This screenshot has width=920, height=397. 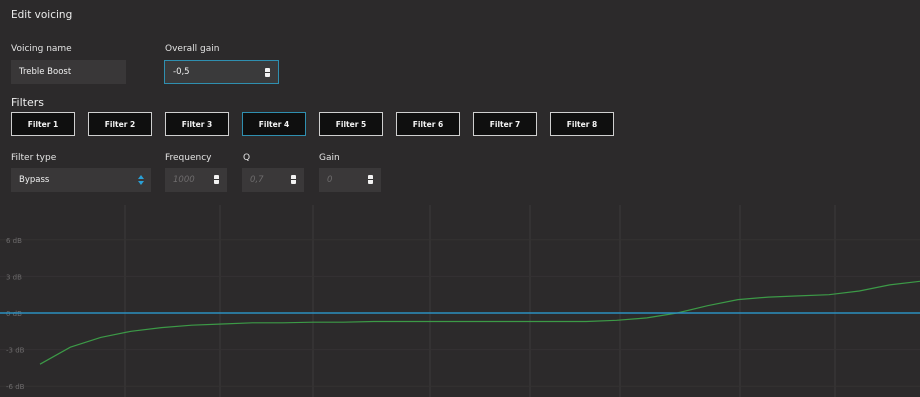 What do you see at coordinates (273, 180) in the screenshot?
I see `q-input: 0,7` at bounding box center [273, 180].